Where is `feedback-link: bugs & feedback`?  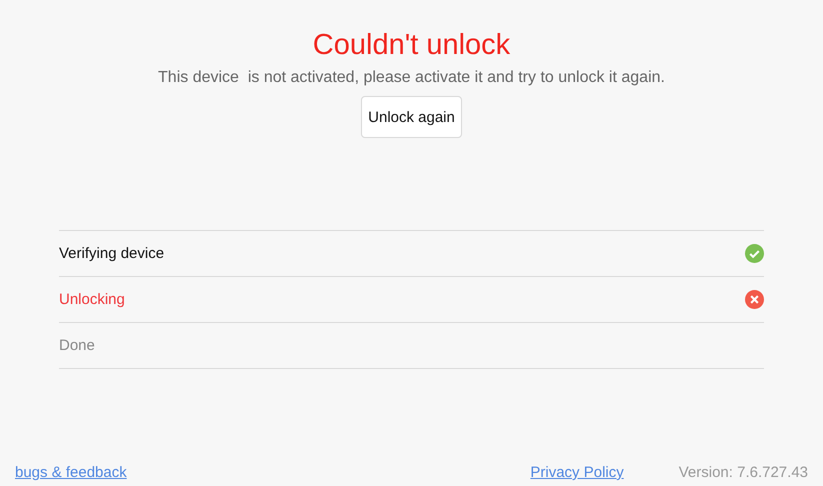
feedback-link: bugs & feedback is located at coordinates (71, 472).